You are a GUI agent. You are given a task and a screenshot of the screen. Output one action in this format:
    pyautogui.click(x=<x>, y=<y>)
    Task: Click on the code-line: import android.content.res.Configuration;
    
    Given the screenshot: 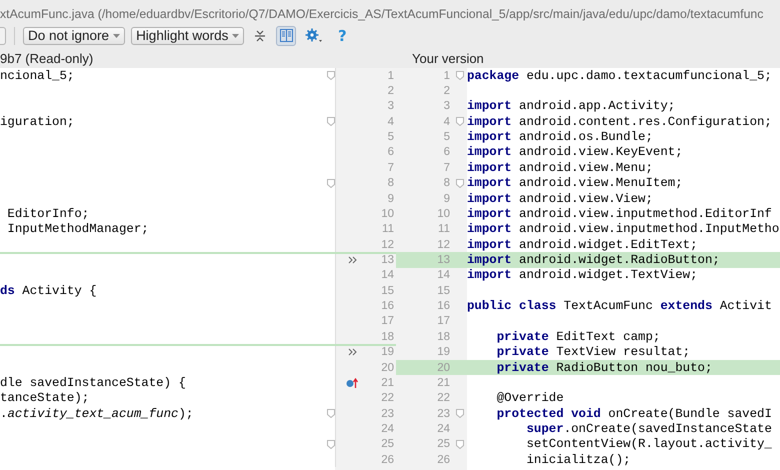 What is the action you would take?
    pyautogui.click(x=619, y=121)
    